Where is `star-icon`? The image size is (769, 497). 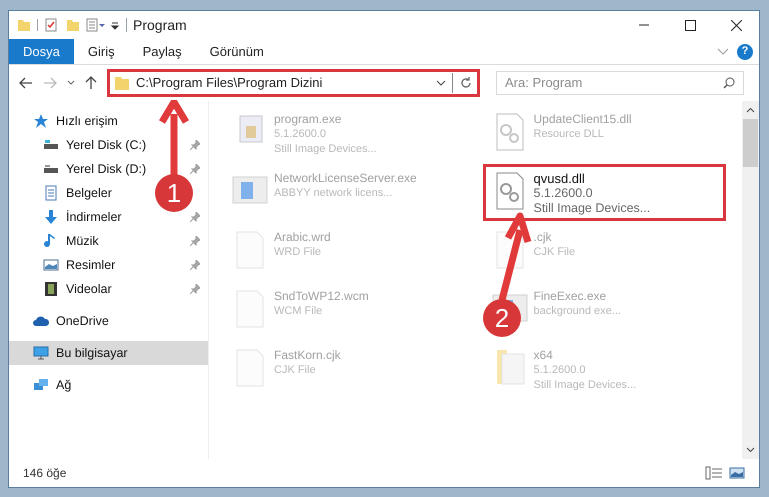 star-icon is located at coordinates (41, 121).